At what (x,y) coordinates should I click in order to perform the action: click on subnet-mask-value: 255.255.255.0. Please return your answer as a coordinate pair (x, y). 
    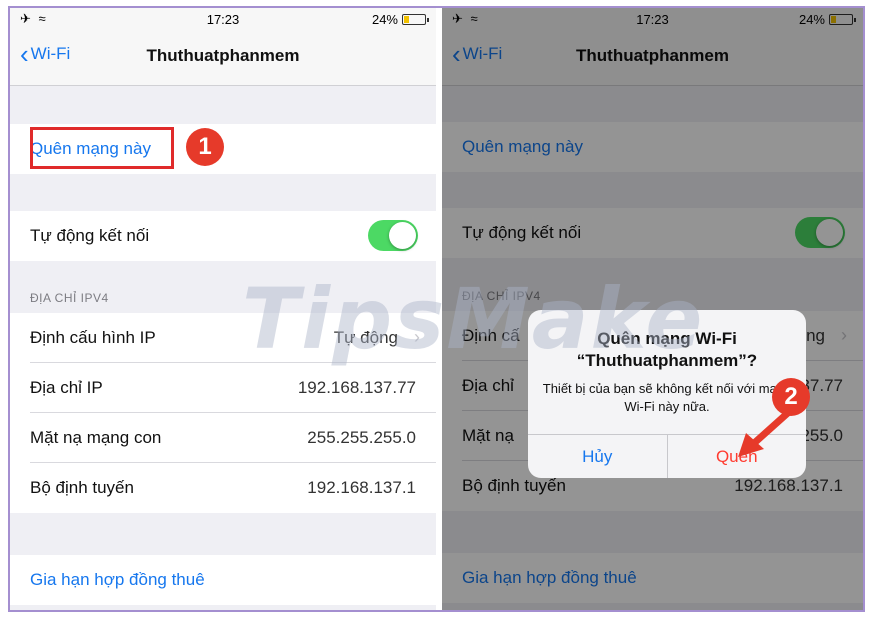
    Looking at the image, I should click on (361, 437).